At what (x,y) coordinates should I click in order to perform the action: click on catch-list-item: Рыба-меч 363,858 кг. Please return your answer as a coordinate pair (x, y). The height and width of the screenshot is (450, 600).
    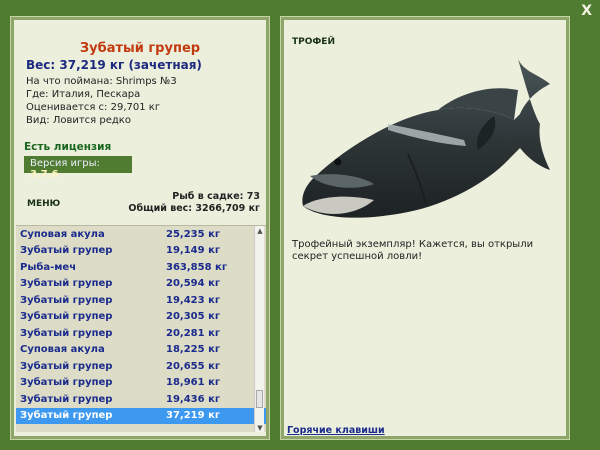
    Looking at the image, I should click on (141, 267).